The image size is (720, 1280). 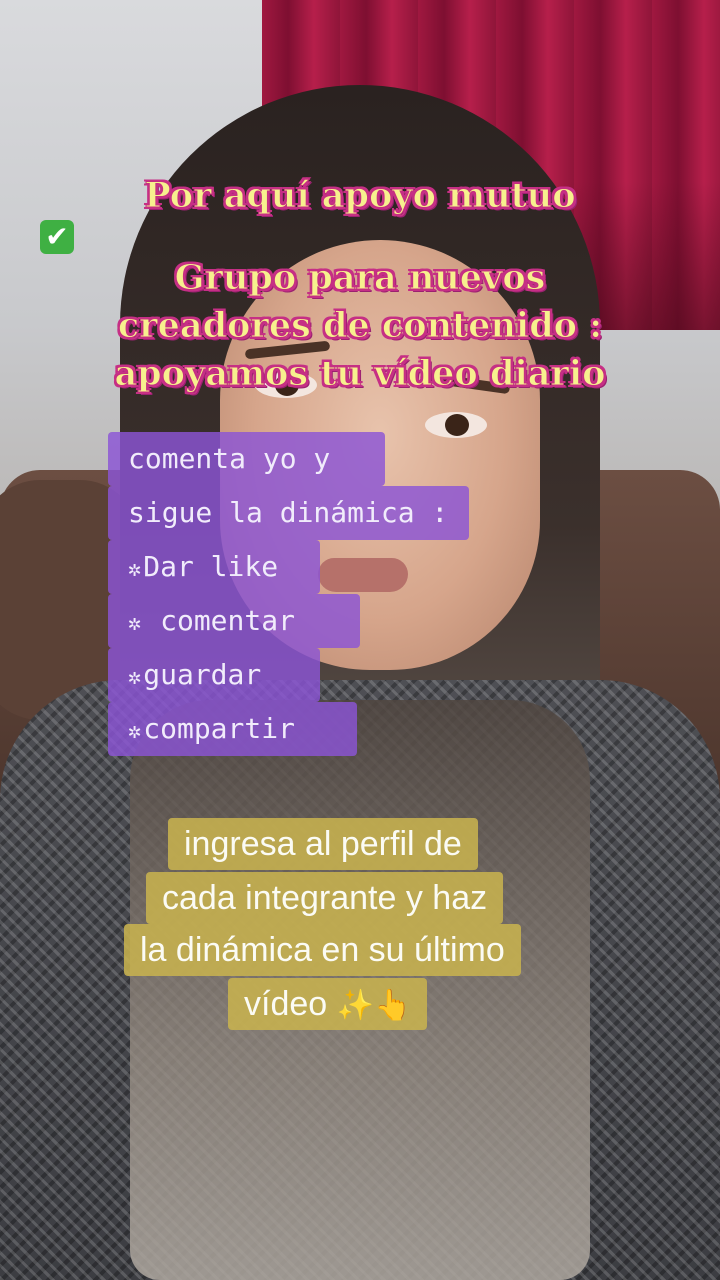 What do you see at coordinates (288, 513) in the screenshot?
I see `instructions-line-2: sigue la dinámica :` at bounding box center [288, 513].